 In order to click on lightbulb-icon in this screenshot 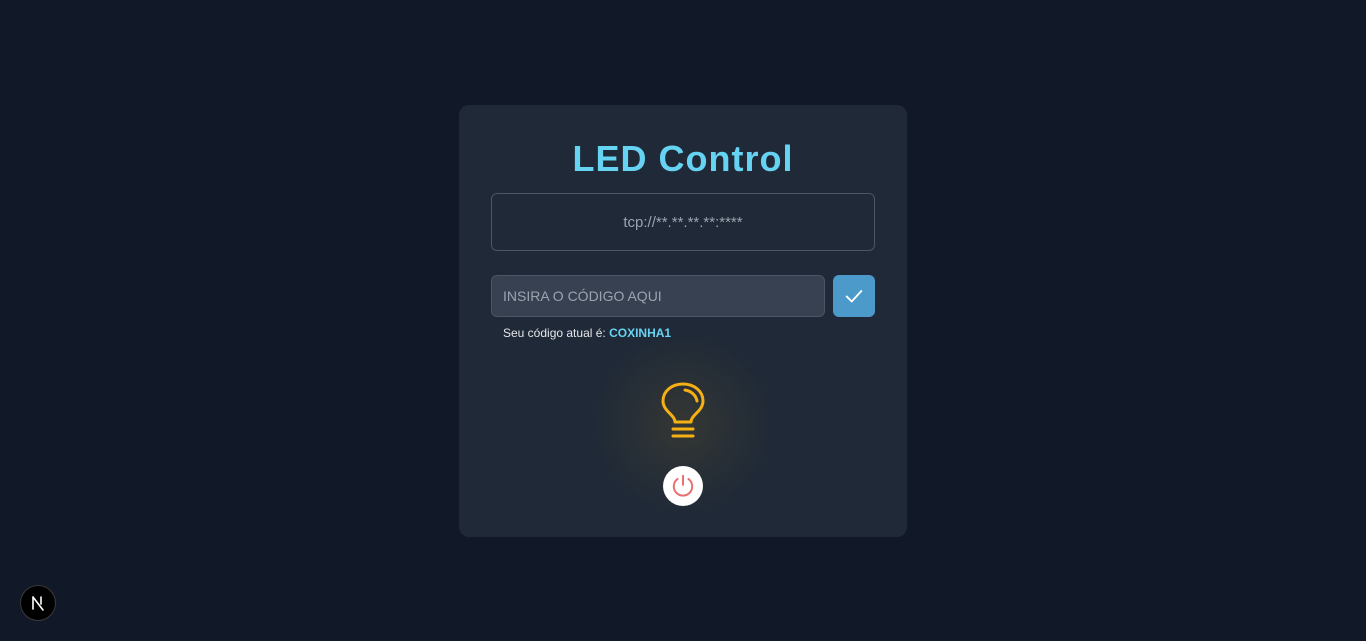, I will do `click(683, 410)`.